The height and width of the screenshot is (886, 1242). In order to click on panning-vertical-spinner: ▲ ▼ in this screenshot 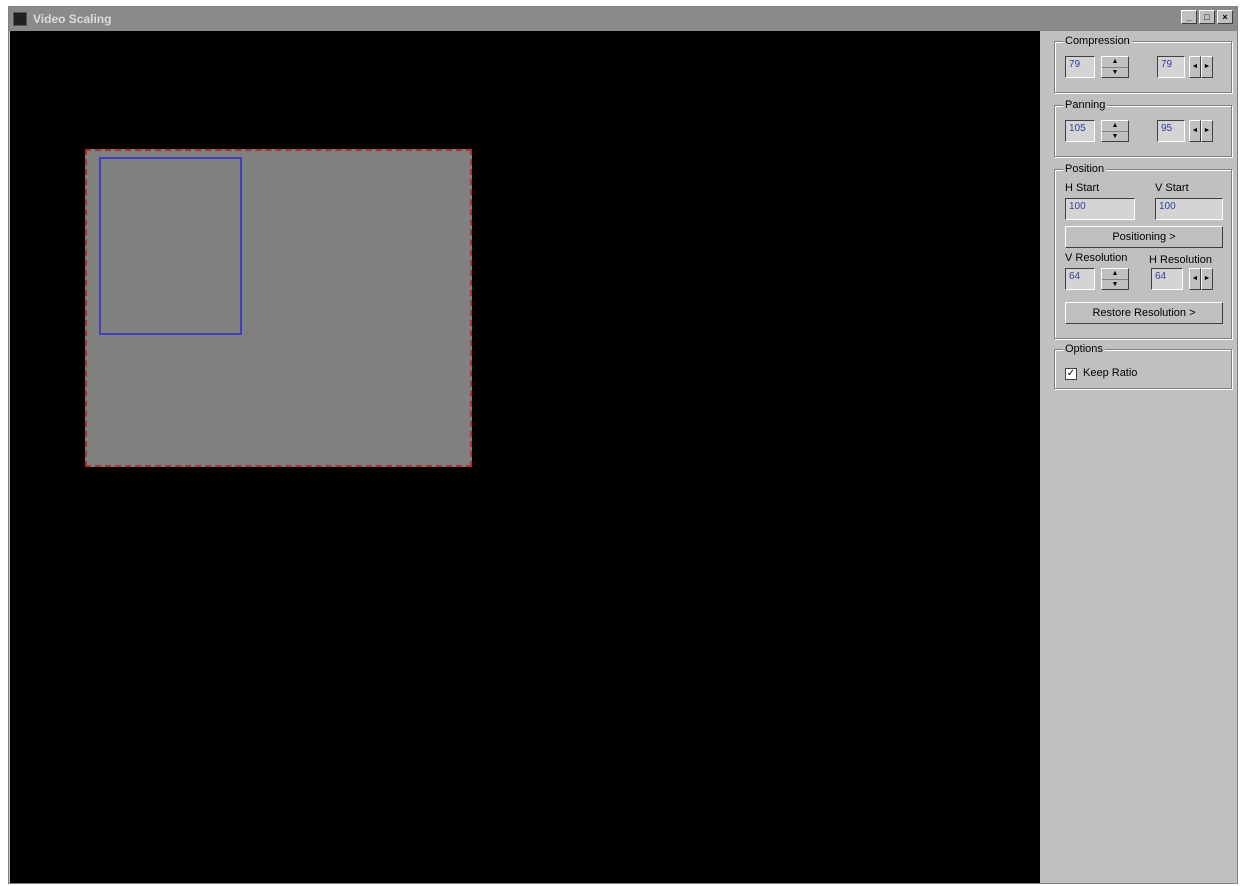, I will do `click(1115, 131)`.